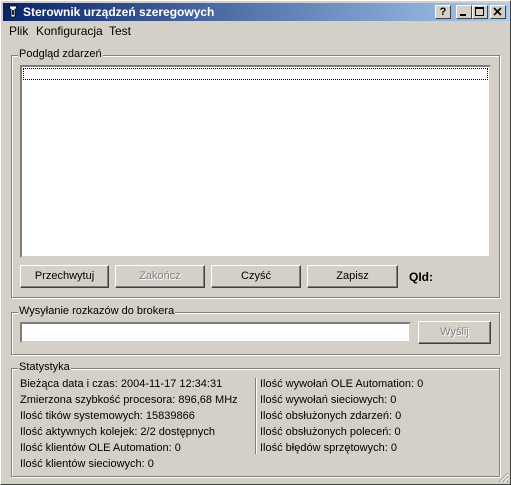 The width and height of the screenshot is (511, 485). What do you see at coordinates (121, 384) in the screenshot?
I see `stat-current-datetime: Bieżąca data i czas: 2004-11-17 12:34:31` at bounding box center [121, 384].